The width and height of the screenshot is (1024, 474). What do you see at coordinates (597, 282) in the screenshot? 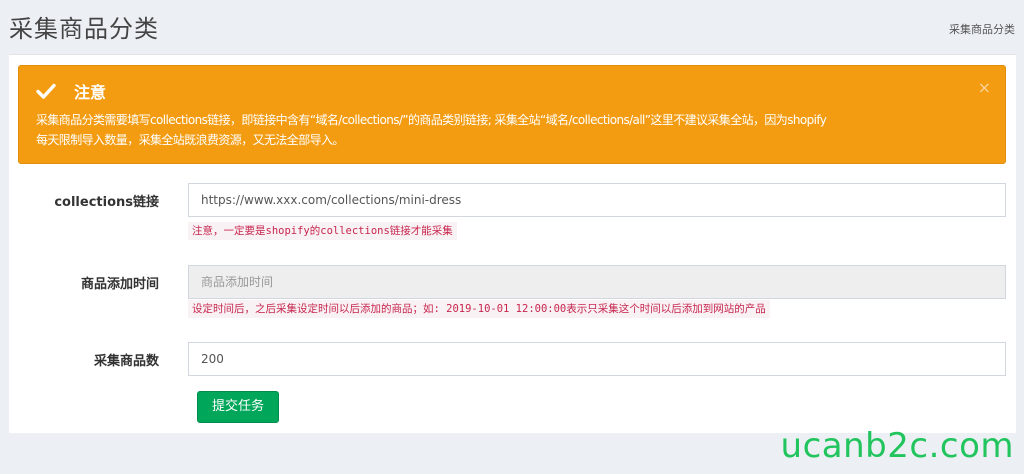
I see `add-time-input: 商品添加时间` at bounding box center [597, 282].